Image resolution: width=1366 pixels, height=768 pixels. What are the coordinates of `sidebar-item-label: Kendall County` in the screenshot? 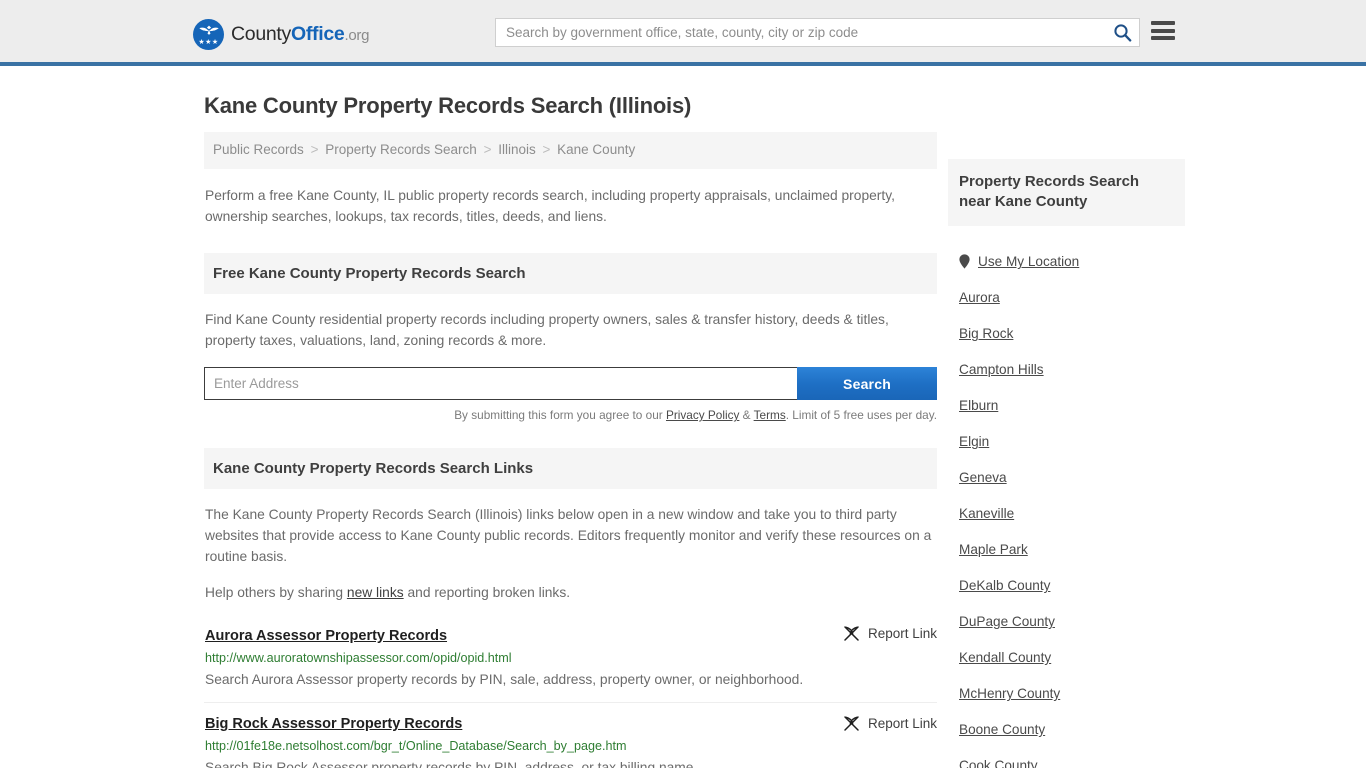 It's located at (1005, 657).